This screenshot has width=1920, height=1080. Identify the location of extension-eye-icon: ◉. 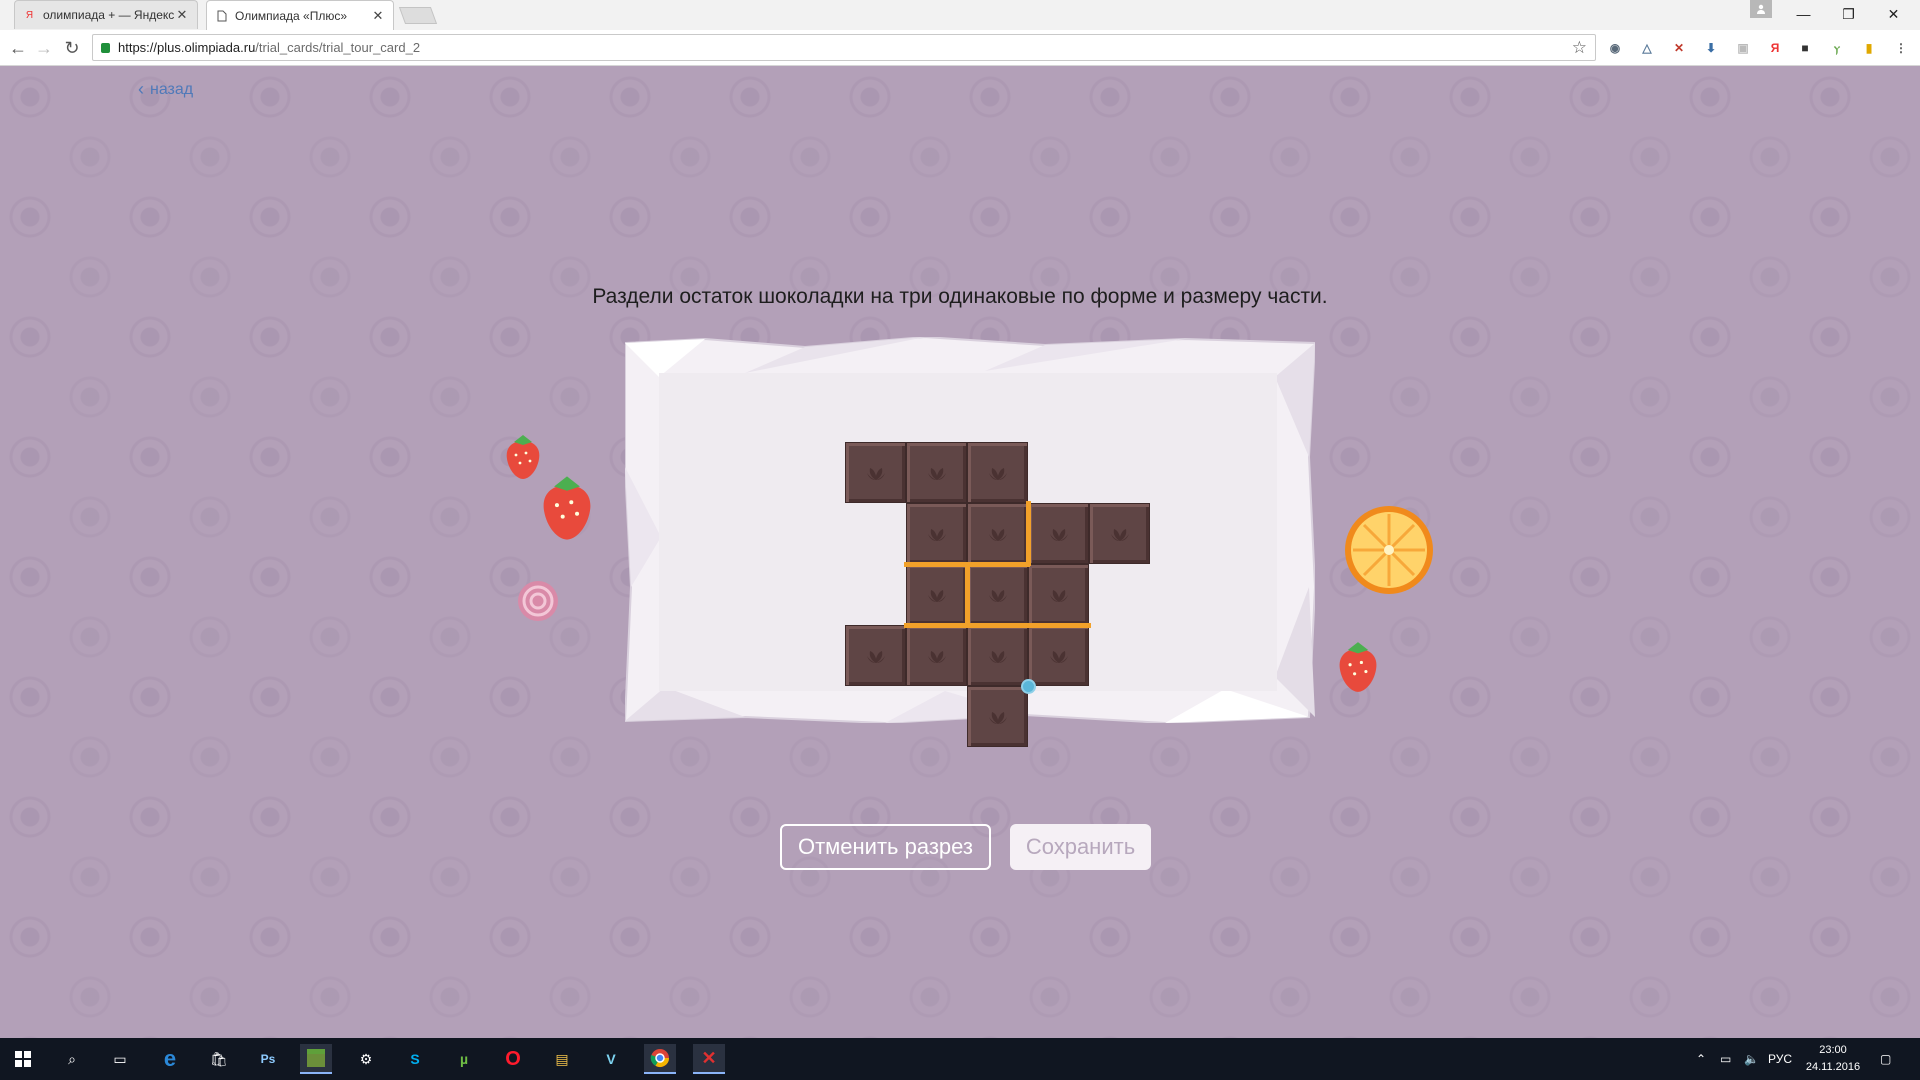
(1615, 48).